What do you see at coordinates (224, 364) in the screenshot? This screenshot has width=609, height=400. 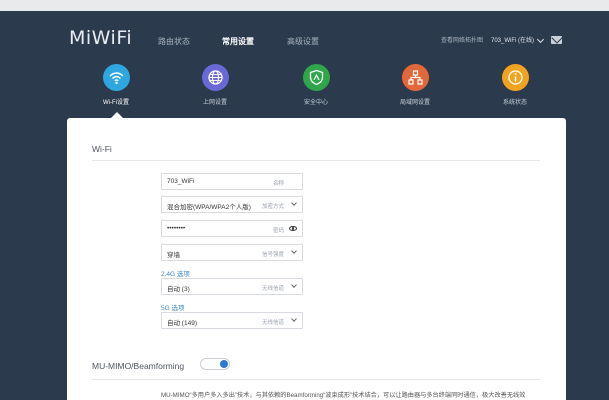 I see `toggle-knob` at bounding box center [224, 364].